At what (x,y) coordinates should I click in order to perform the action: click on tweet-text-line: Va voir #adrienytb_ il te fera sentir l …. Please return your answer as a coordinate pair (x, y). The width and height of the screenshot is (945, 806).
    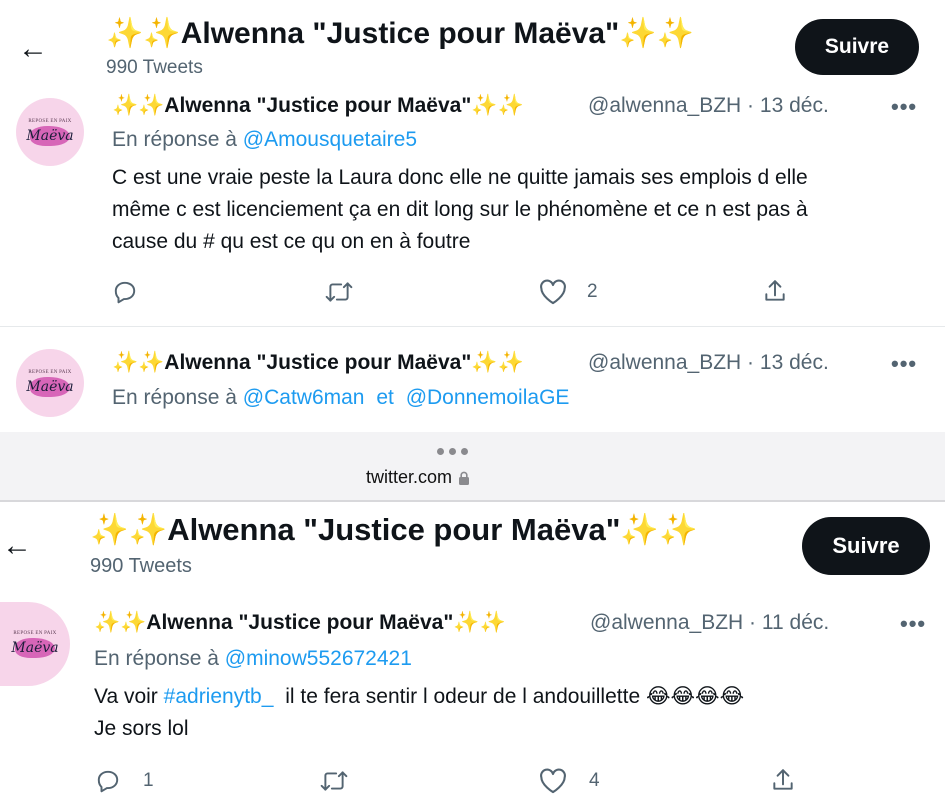
    Looking at the image, I should click on (509, 697).